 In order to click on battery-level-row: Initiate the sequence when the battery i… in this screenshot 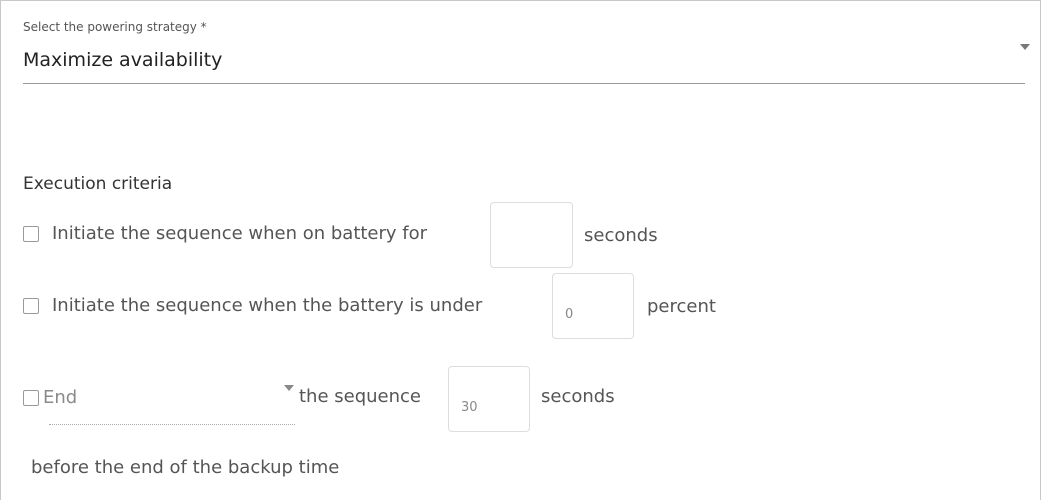, I will do `click(252, 305)`.